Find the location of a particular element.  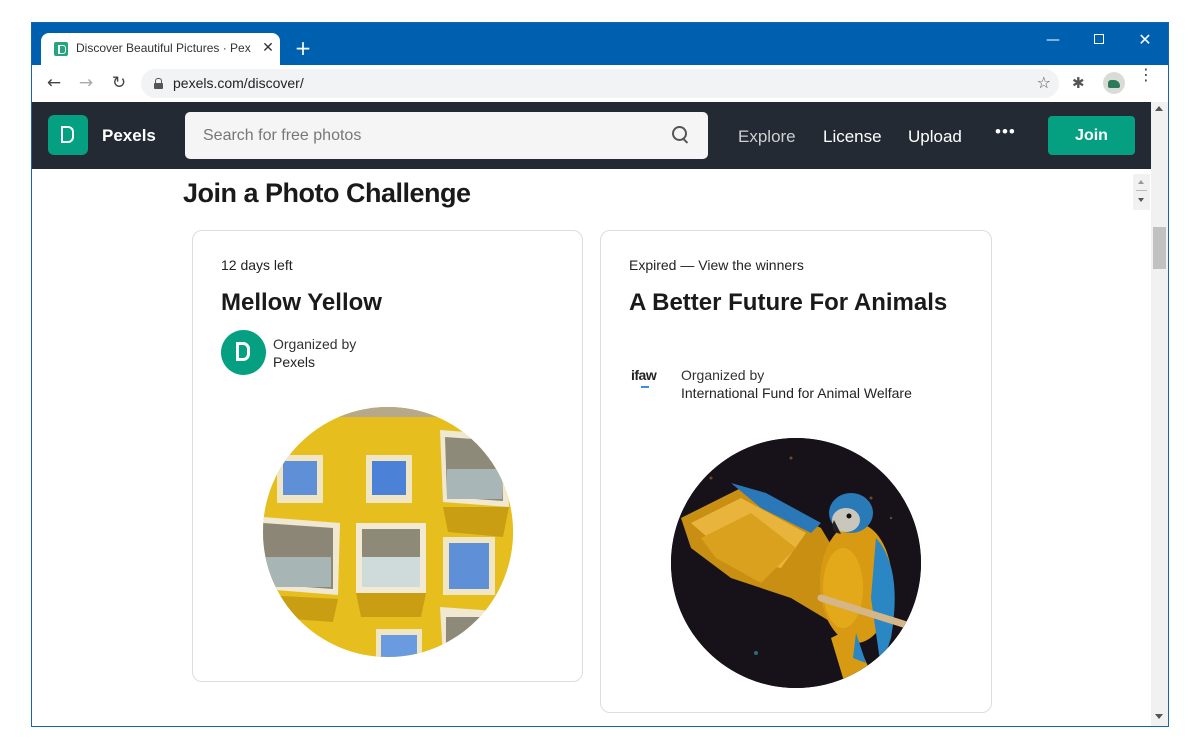

browser-tab-active: Discover Beautiful Pictures · Pexels ✕ is located at coordinates (160, 49).